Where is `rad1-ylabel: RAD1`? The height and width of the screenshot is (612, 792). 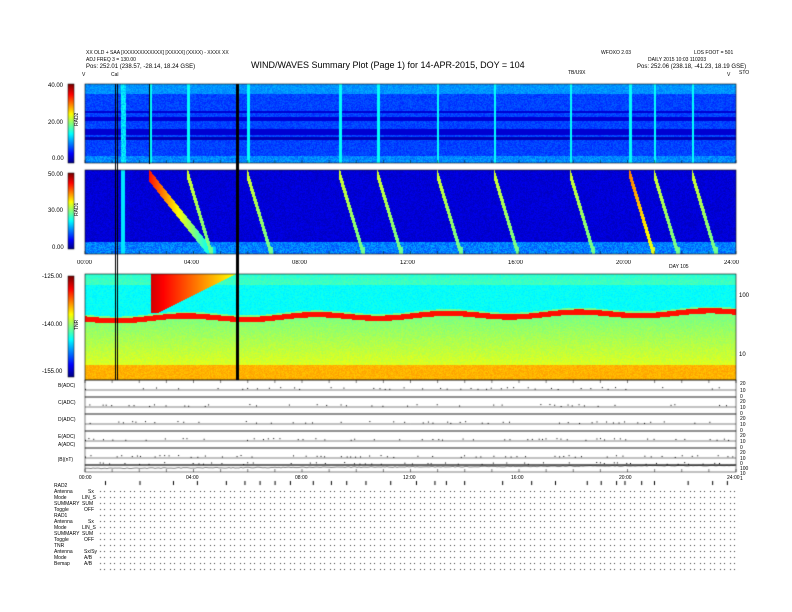
rad1-ylabel: RAD1 is located at coordinates (77, 209).